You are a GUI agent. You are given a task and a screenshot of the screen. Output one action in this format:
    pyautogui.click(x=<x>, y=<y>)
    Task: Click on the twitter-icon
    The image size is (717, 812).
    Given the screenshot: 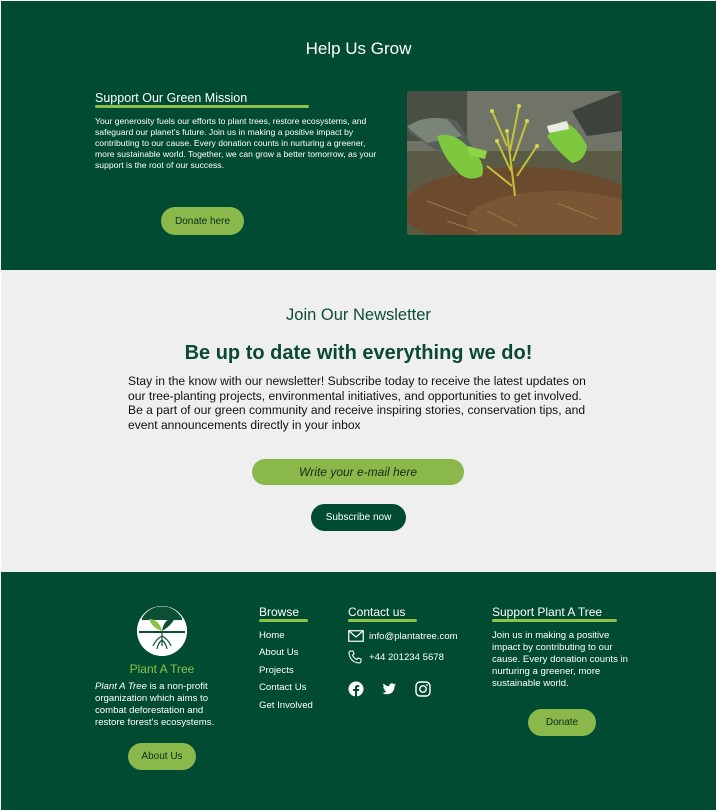 What is the action you would take?
    pyautogui.click(x=389, y=689)
    